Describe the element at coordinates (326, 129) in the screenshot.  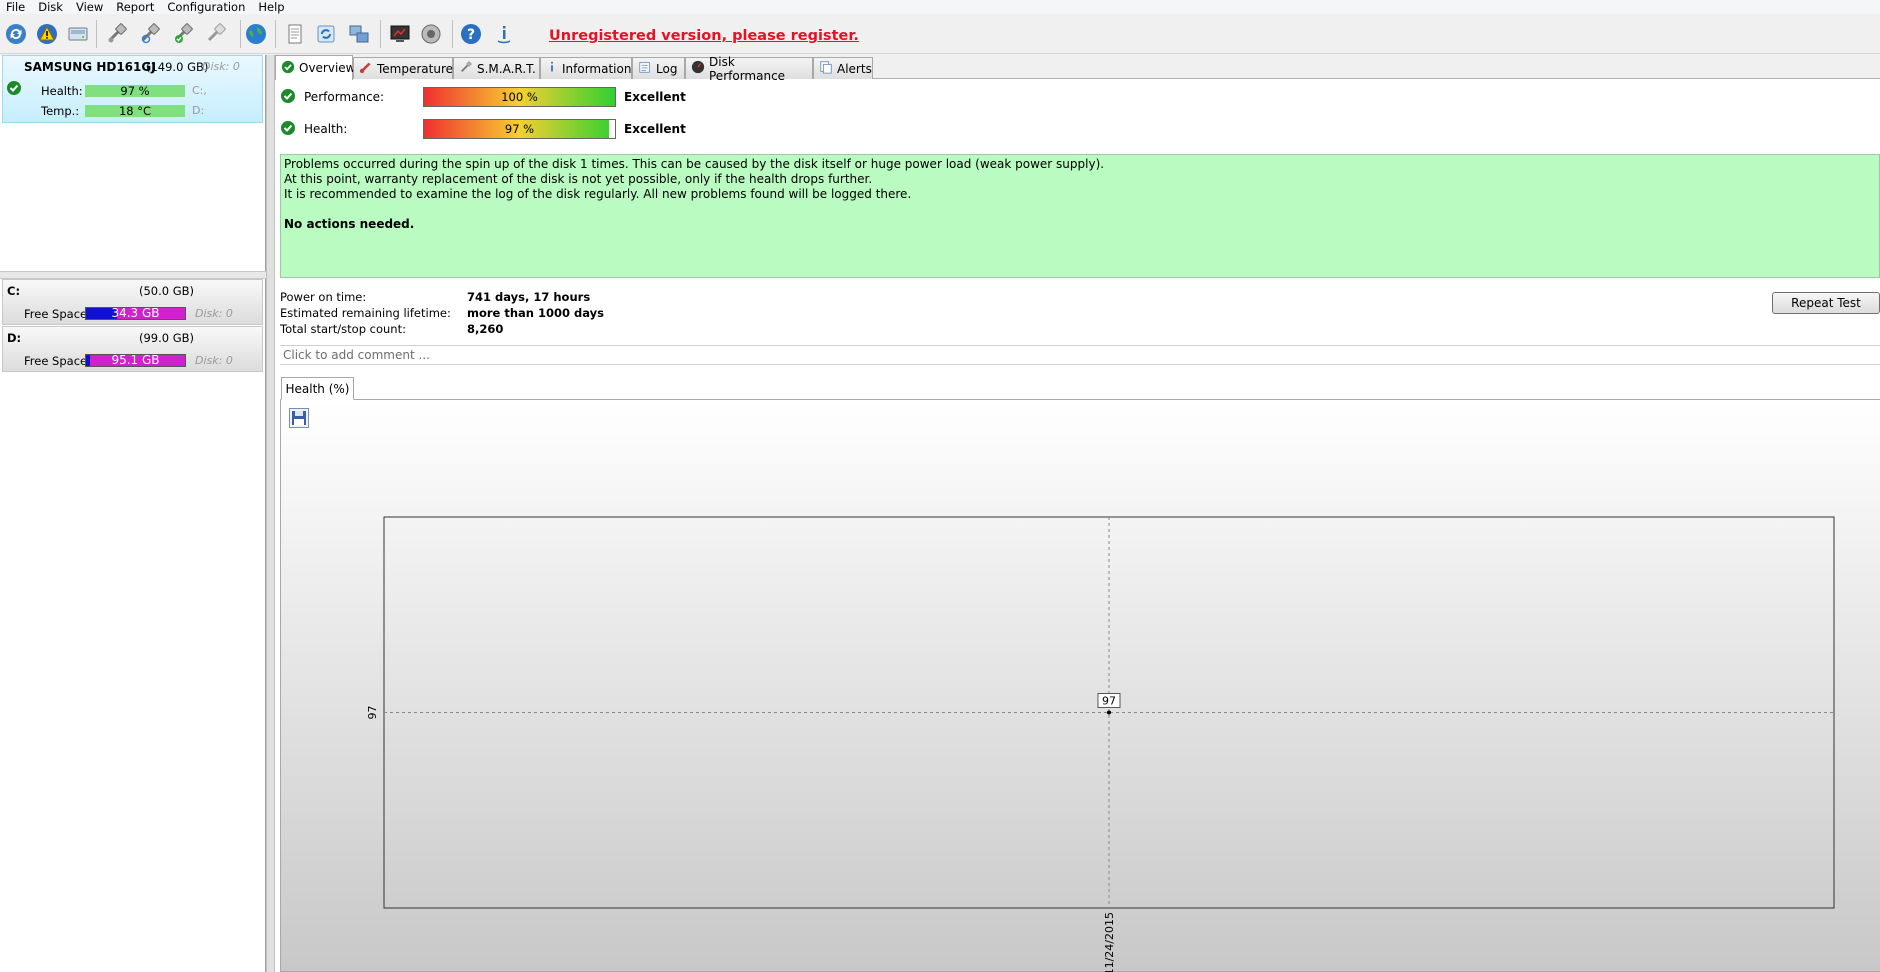
I see `health-label: Health:` at that location.